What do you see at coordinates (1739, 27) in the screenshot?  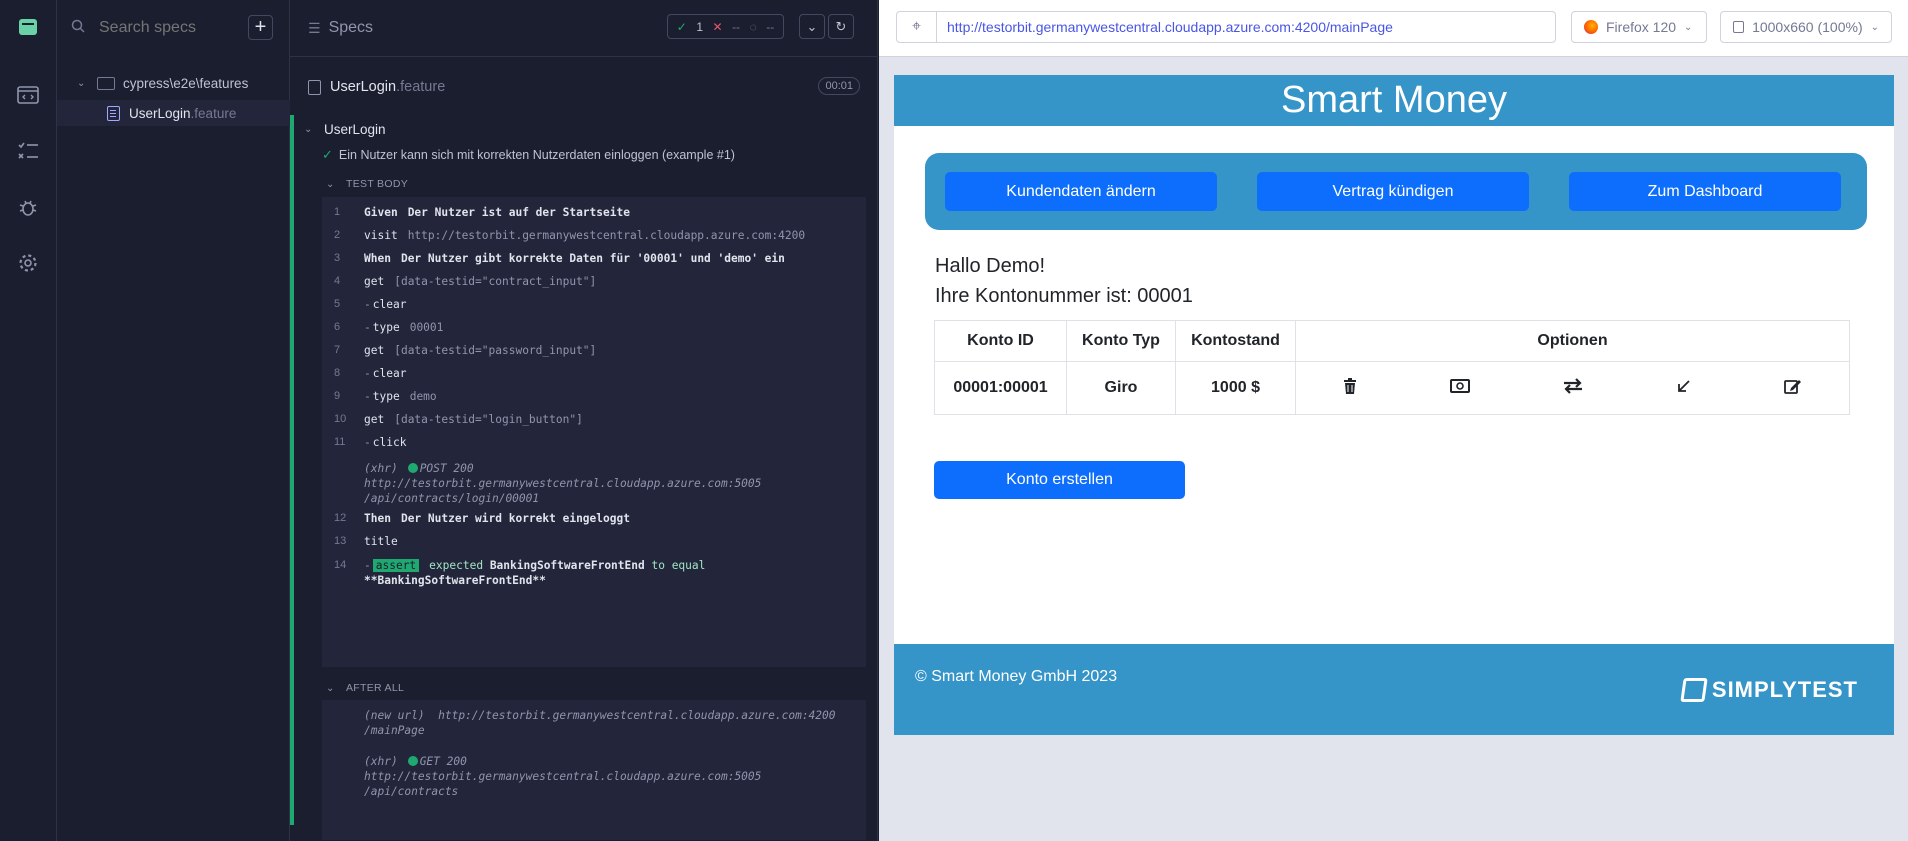 I see `viewport-icon` at bounding box center [1739, 27].